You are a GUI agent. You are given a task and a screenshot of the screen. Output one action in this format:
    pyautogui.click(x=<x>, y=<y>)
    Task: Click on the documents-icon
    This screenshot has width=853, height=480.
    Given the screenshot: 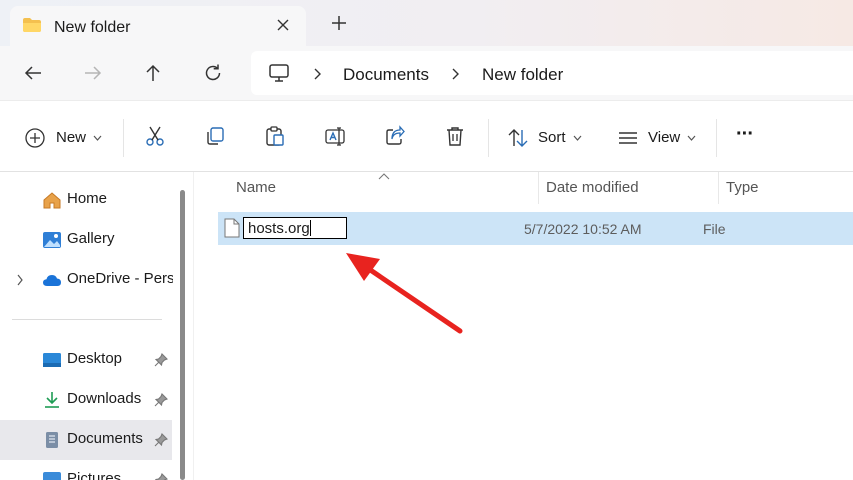 What is the action you would take?
    pyautogui.click(x=52, y=440)
    